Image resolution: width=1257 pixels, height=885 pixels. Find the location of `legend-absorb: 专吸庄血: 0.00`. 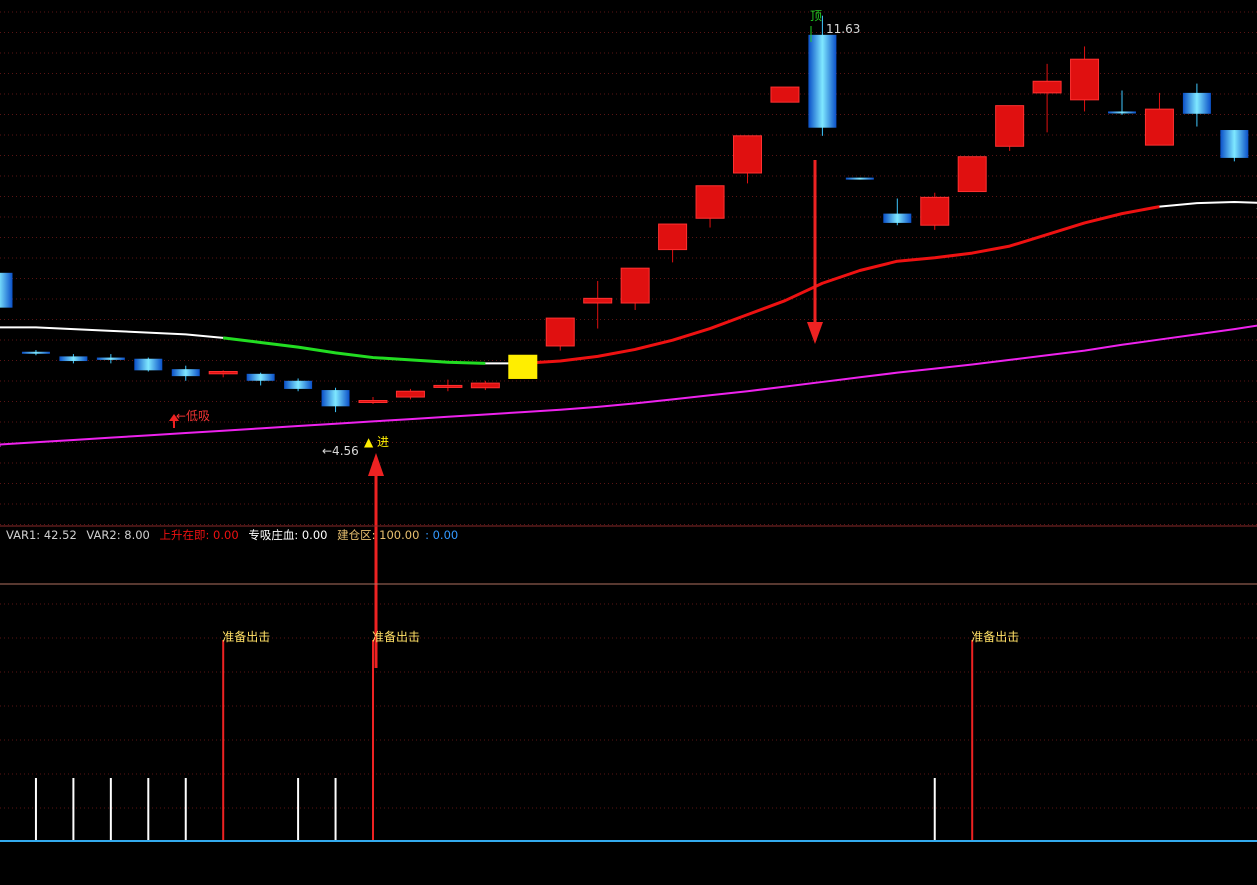

legend-absorb: 专吸庄血: 0.00 is located at coordinates (287, 535).